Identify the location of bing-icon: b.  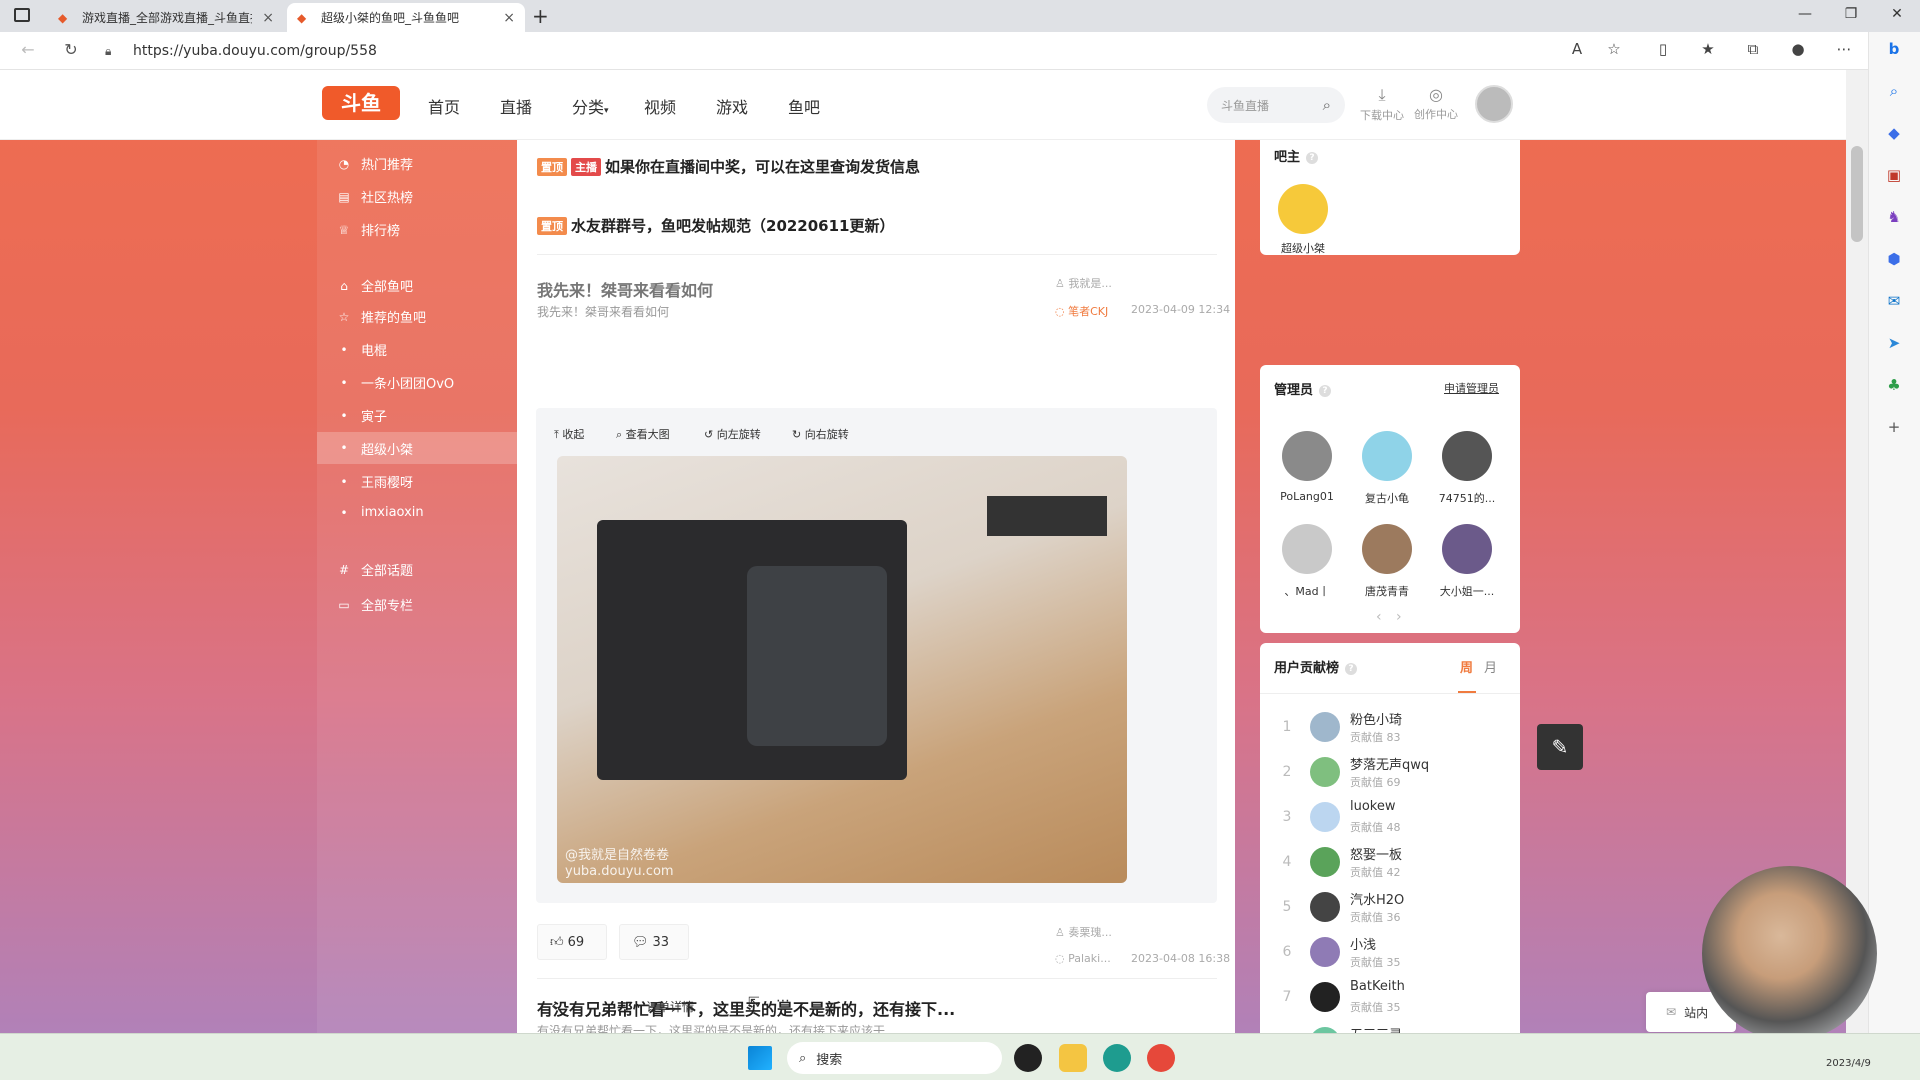
(1894, 51).